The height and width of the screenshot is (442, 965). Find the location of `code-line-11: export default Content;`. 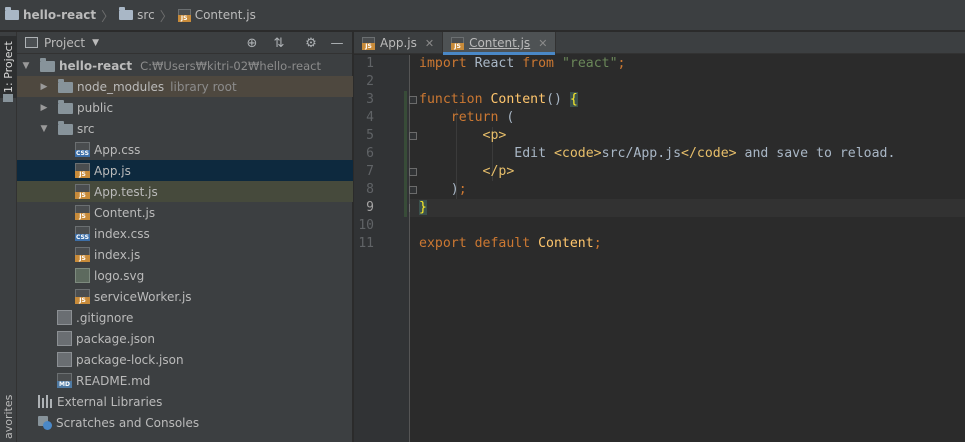

code-line-11: export default Content; is located at coordinates (510, 243).